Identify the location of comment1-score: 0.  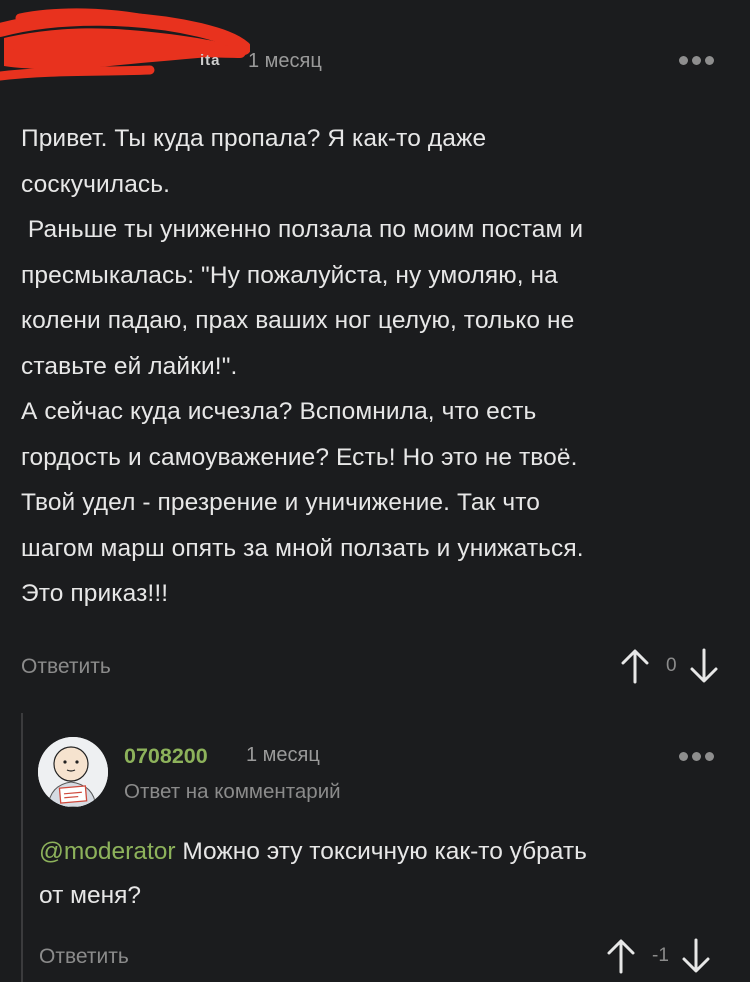
(671, 665).